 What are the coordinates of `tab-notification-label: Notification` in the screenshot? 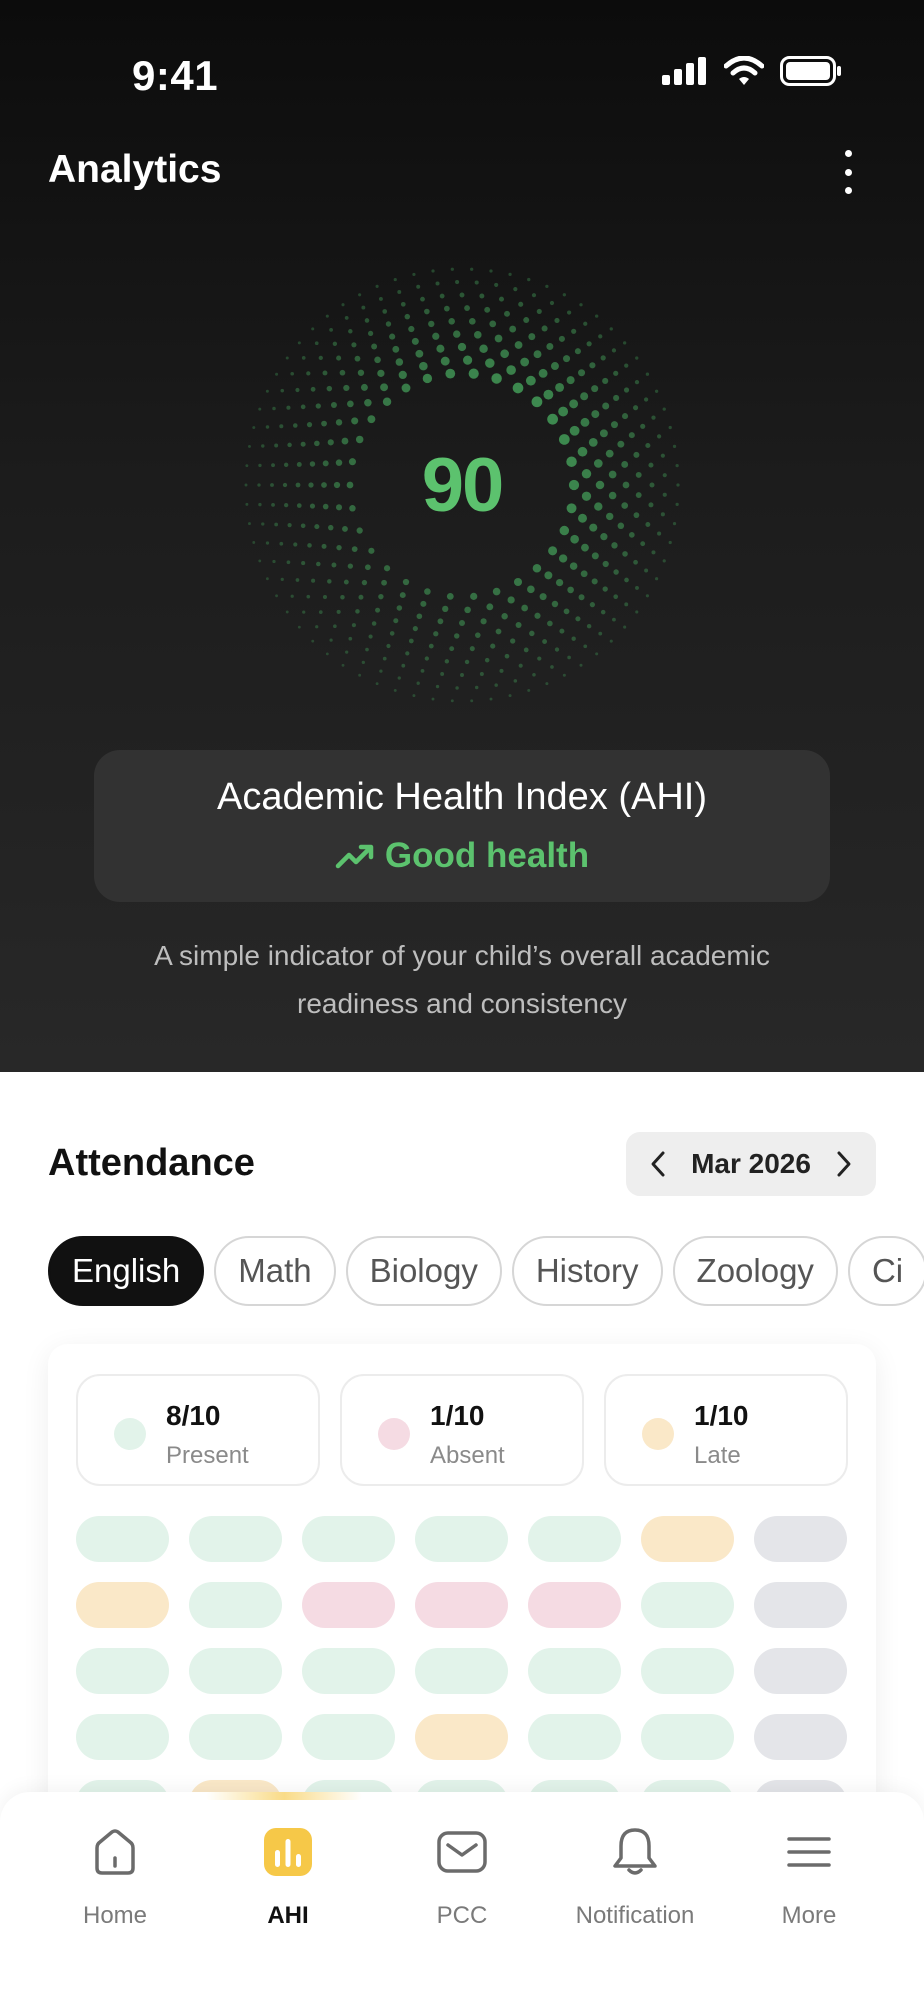 It's located at (635, 1915).